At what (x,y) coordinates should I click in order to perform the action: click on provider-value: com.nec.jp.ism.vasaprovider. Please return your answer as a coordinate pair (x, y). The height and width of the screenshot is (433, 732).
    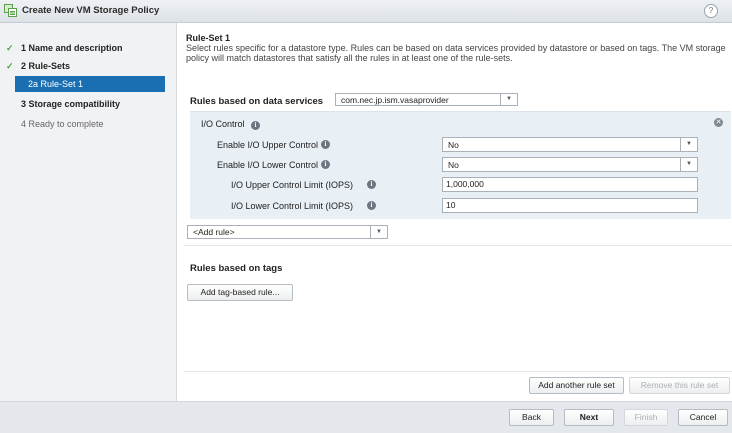
    Looking at the image, I should click on (395, 100).